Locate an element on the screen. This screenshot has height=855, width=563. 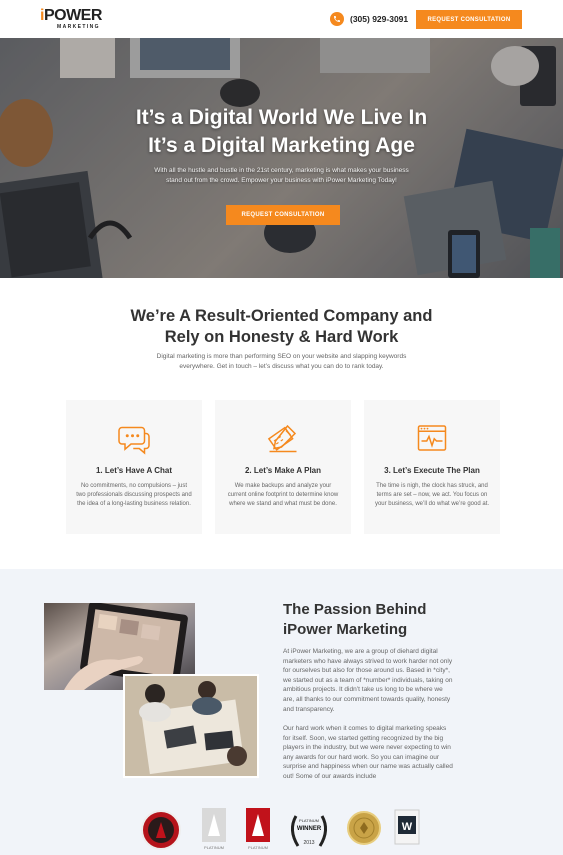
svg-text: 2013 is located at coordinates (308, 843).